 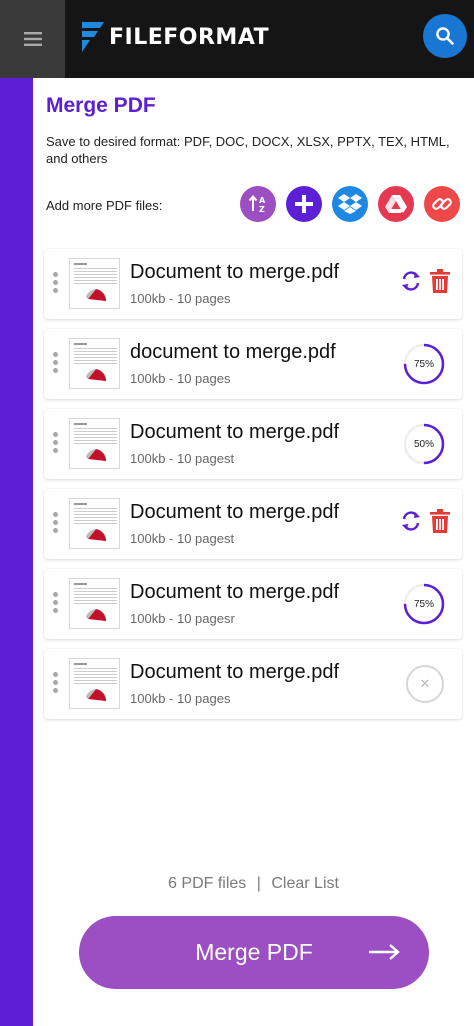 What do you see at coordinates (262, 209) in the screenshot?
I see `svg-text: Z` at bounding box center [262, 209].